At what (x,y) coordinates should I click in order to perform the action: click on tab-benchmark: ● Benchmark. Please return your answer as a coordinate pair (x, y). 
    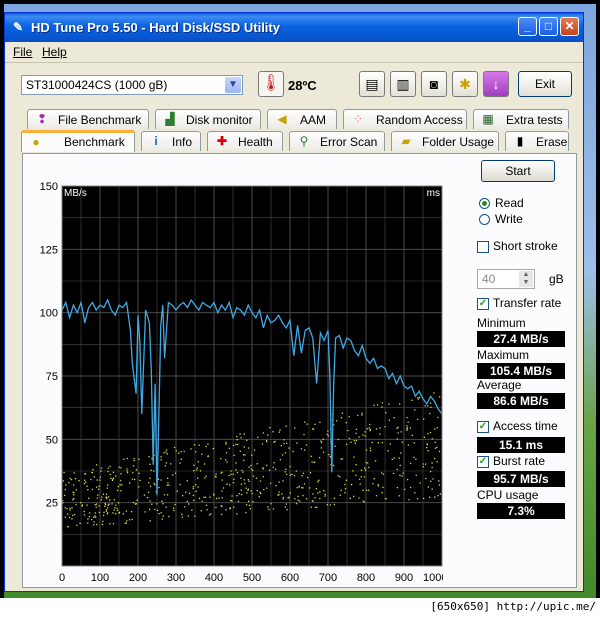
    Looking at the image, I should click on (78, 141).